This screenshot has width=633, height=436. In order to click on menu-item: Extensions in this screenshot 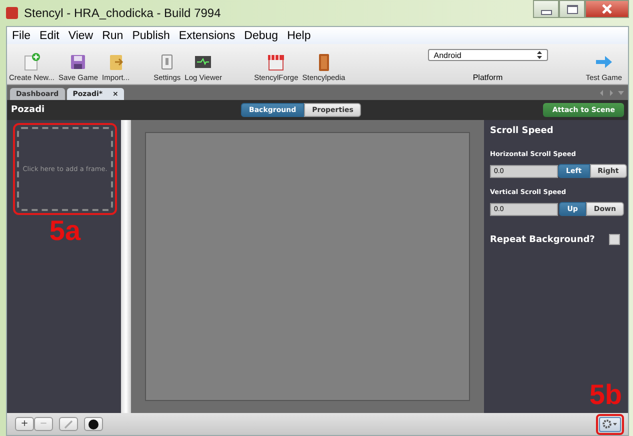, I will do `click(207, 36)`.